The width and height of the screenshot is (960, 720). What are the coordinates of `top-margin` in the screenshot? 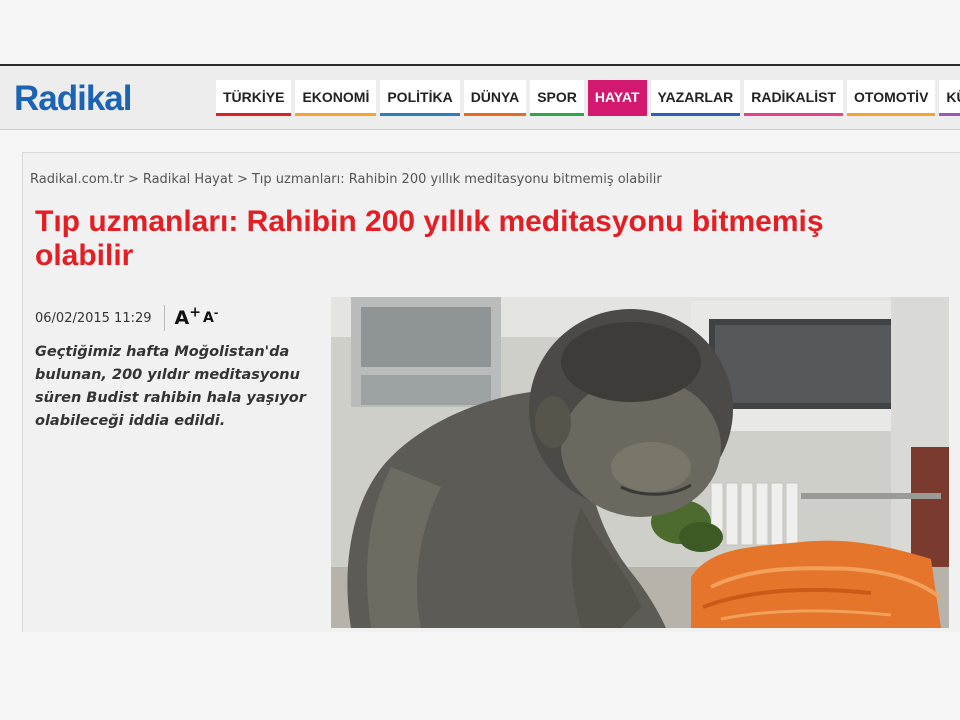 It's located at (480, 32).